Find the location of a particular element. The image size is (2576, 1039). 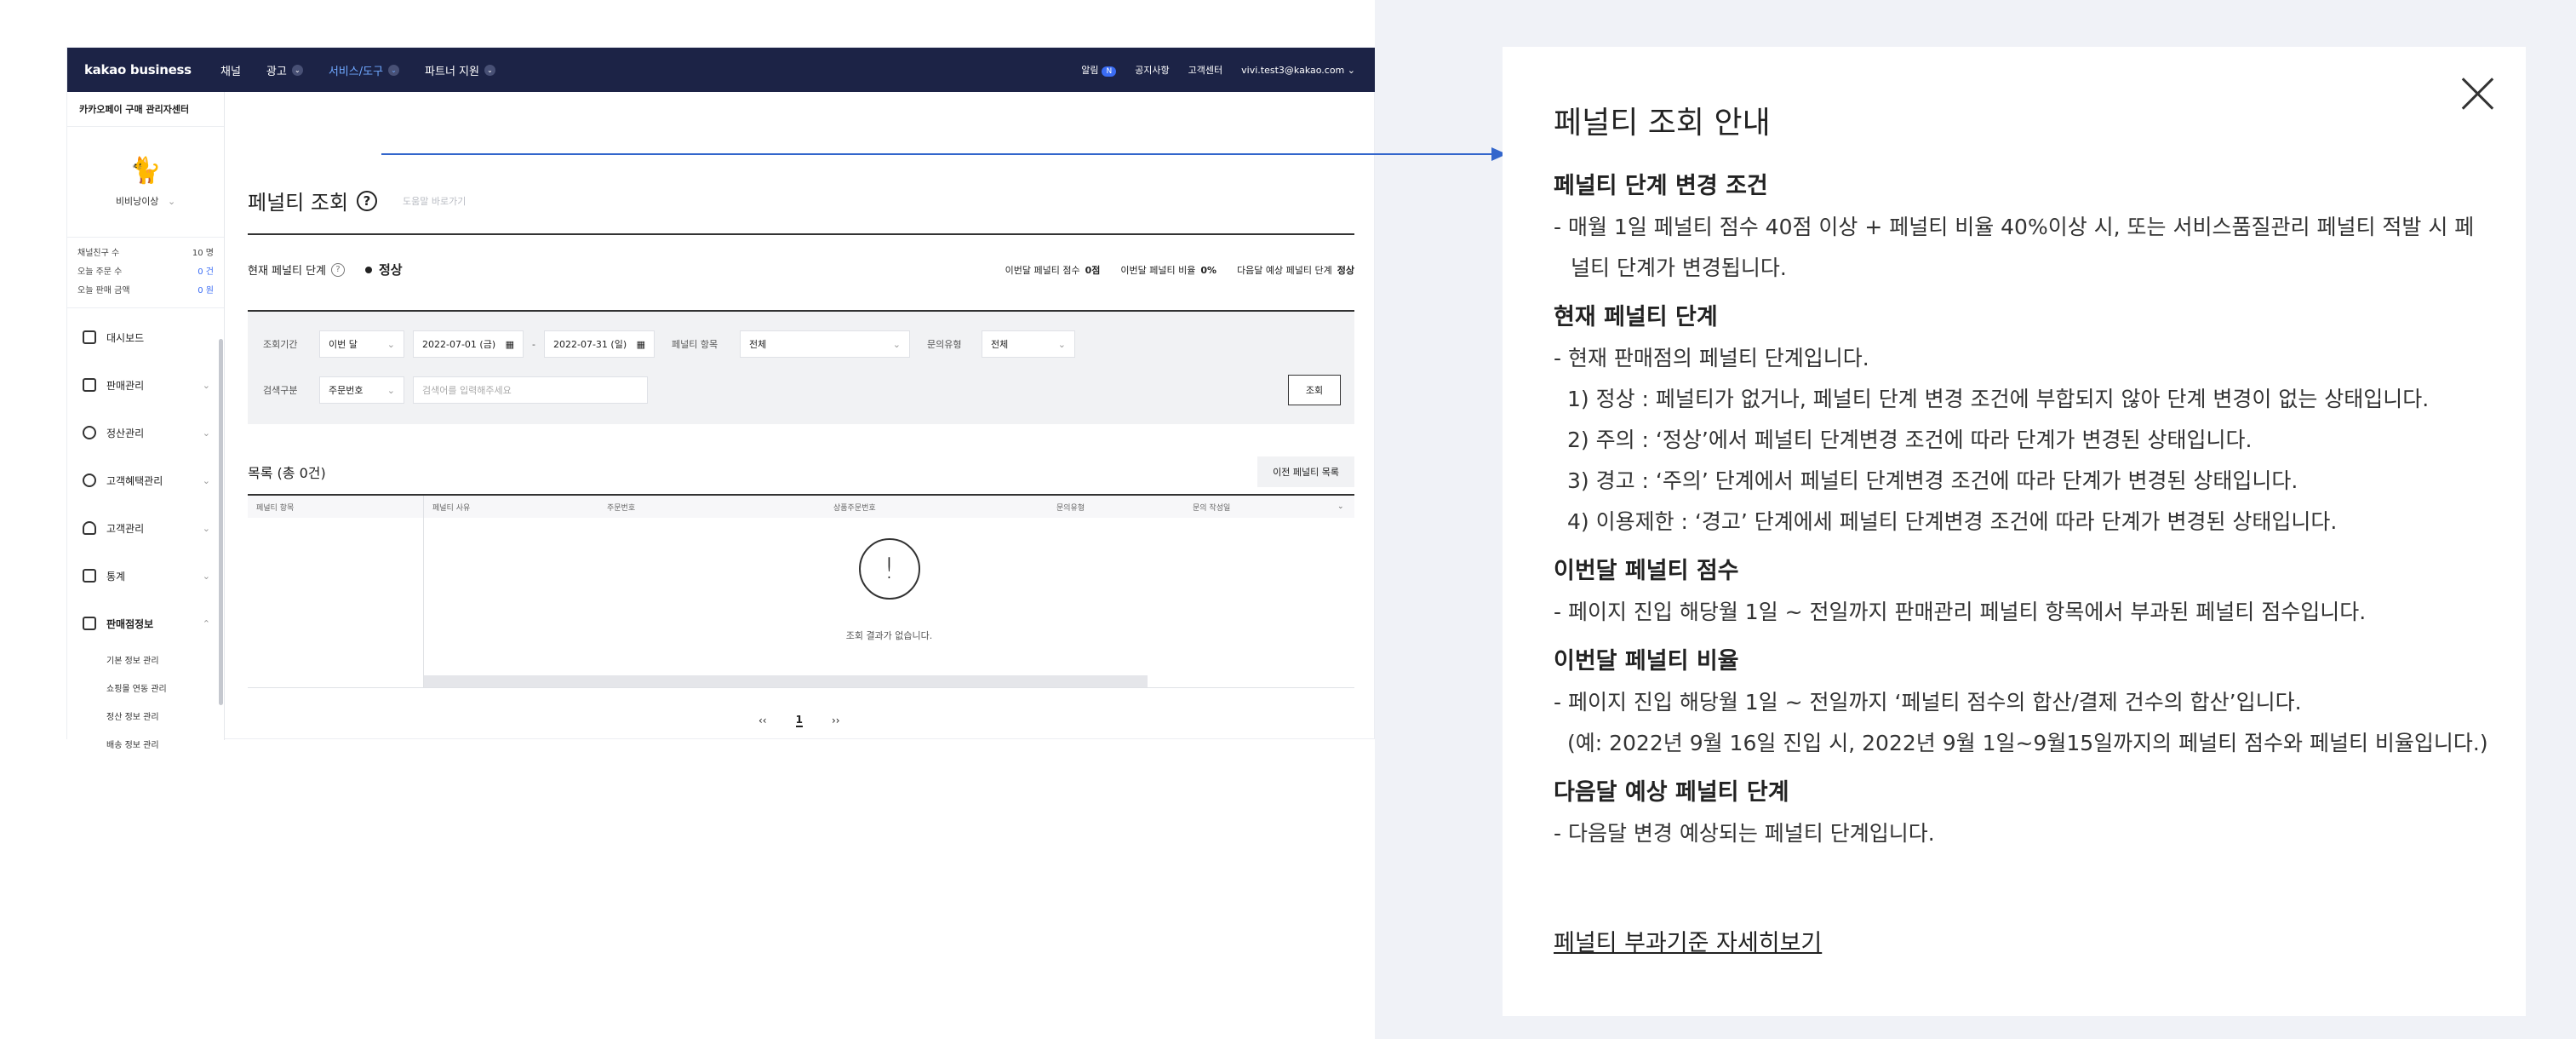

sidebar-item-store-info: 판매점정보 ⌃ is located at coordinates (146, 623).